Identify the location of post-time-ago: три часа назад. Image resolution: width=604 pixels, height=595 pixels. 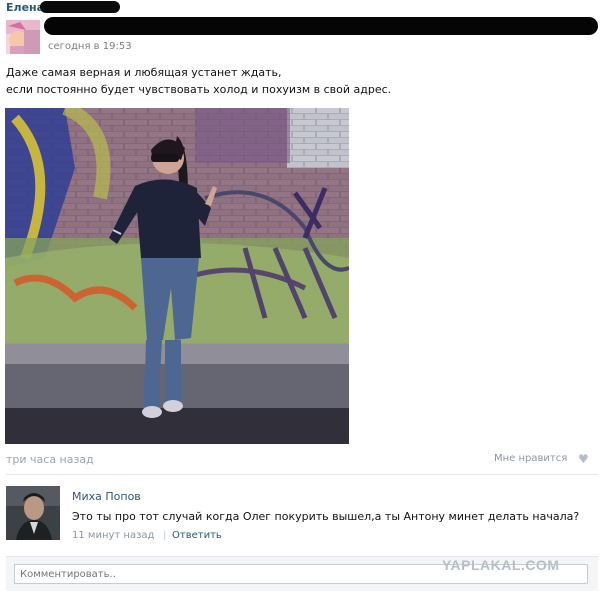
(50, 459).